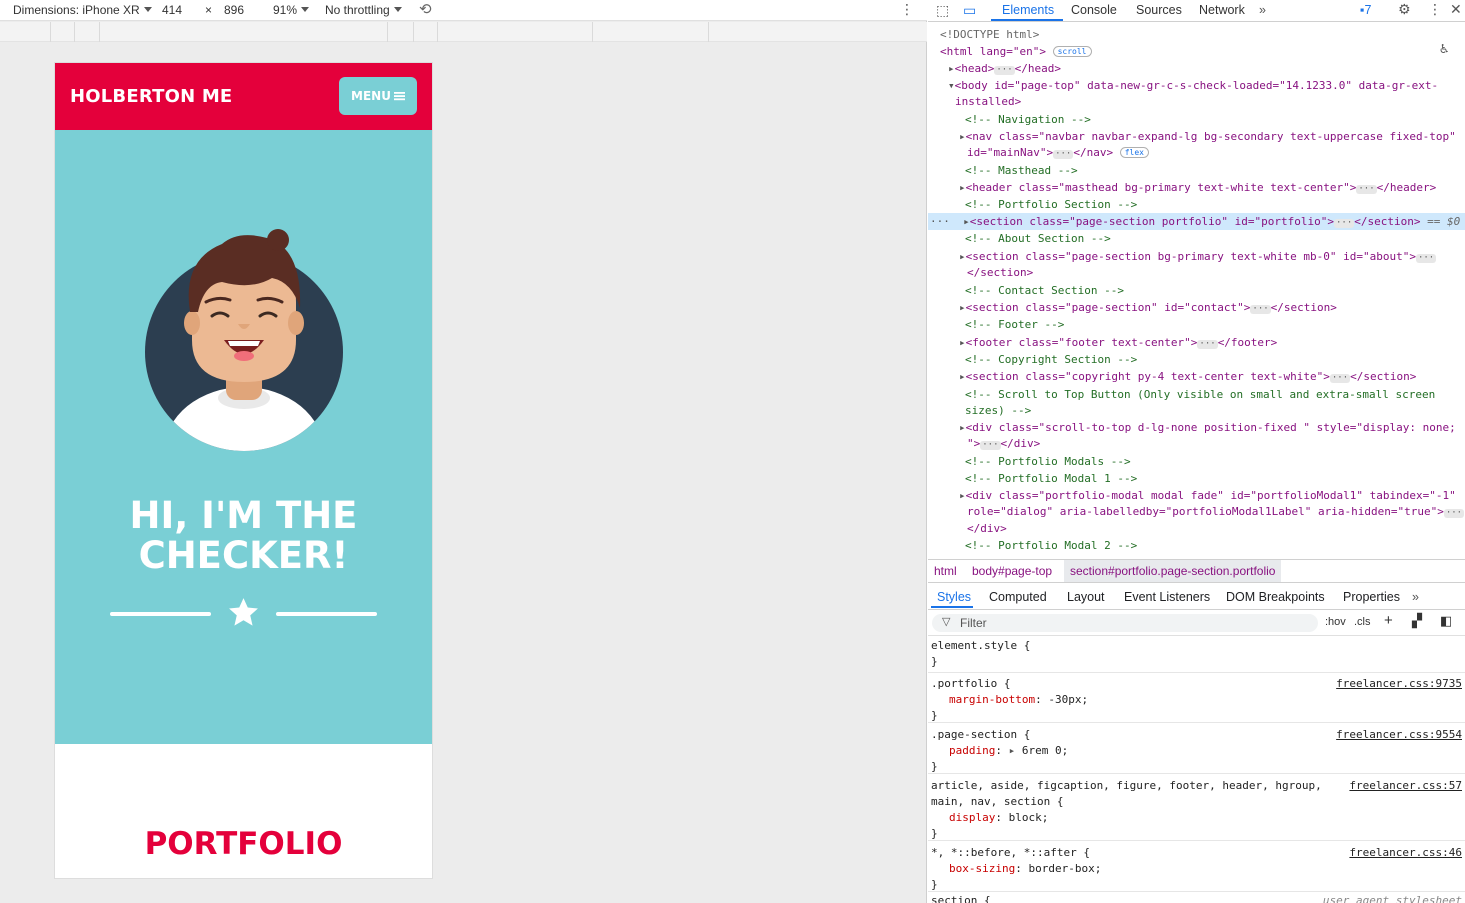  I want to click on rotate-icon: ⟲, so click(425, 9).